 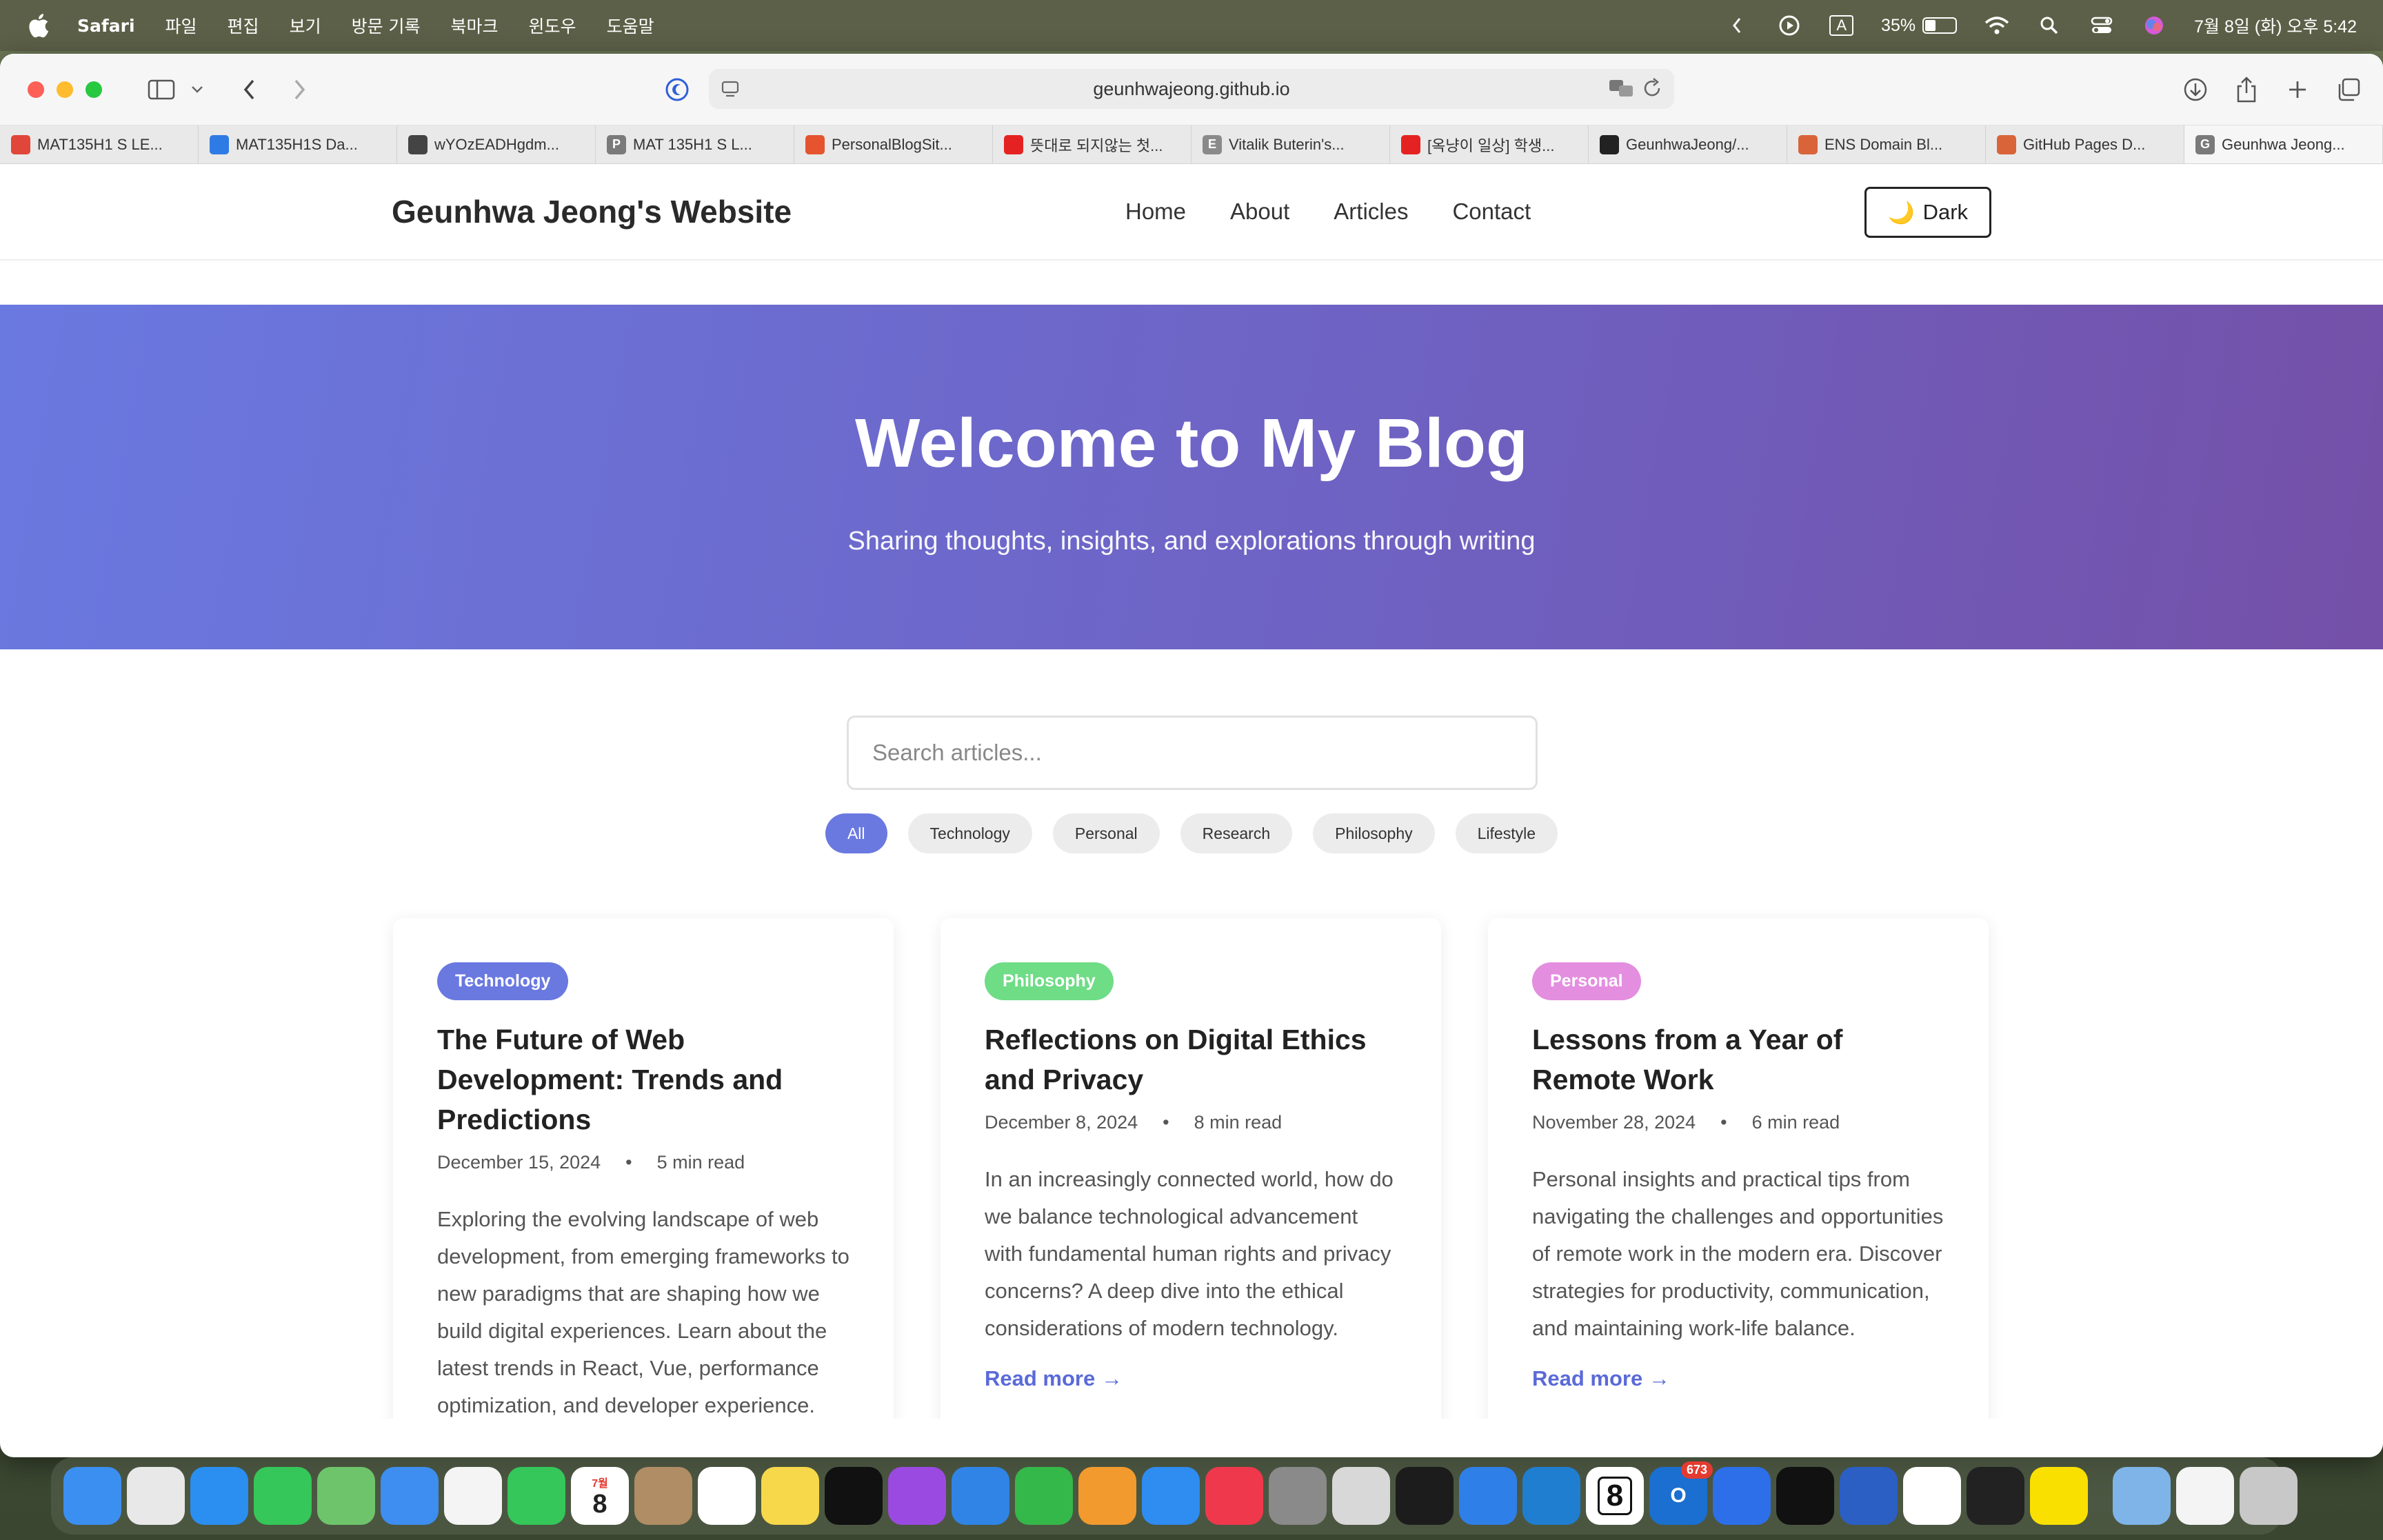 I want to click on system-settings-icon, so click(x=1298, y=1496).